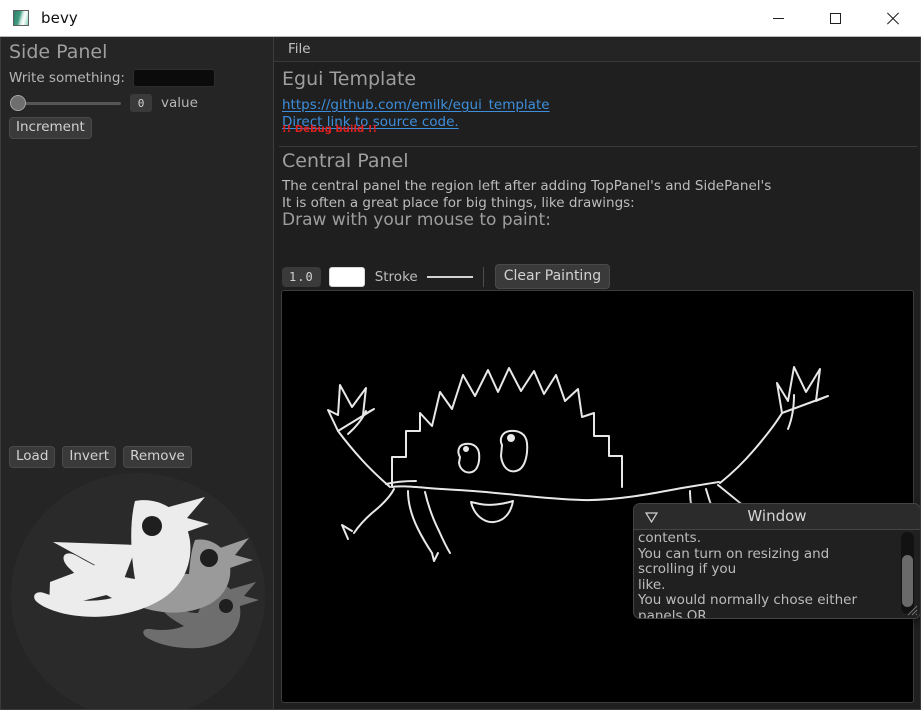 The height and width of the screenshot is (710, 921). What do you see at coordinates (18, 103) in the screenshot?
I see `slider-handle` at bounding box center [18, 103].